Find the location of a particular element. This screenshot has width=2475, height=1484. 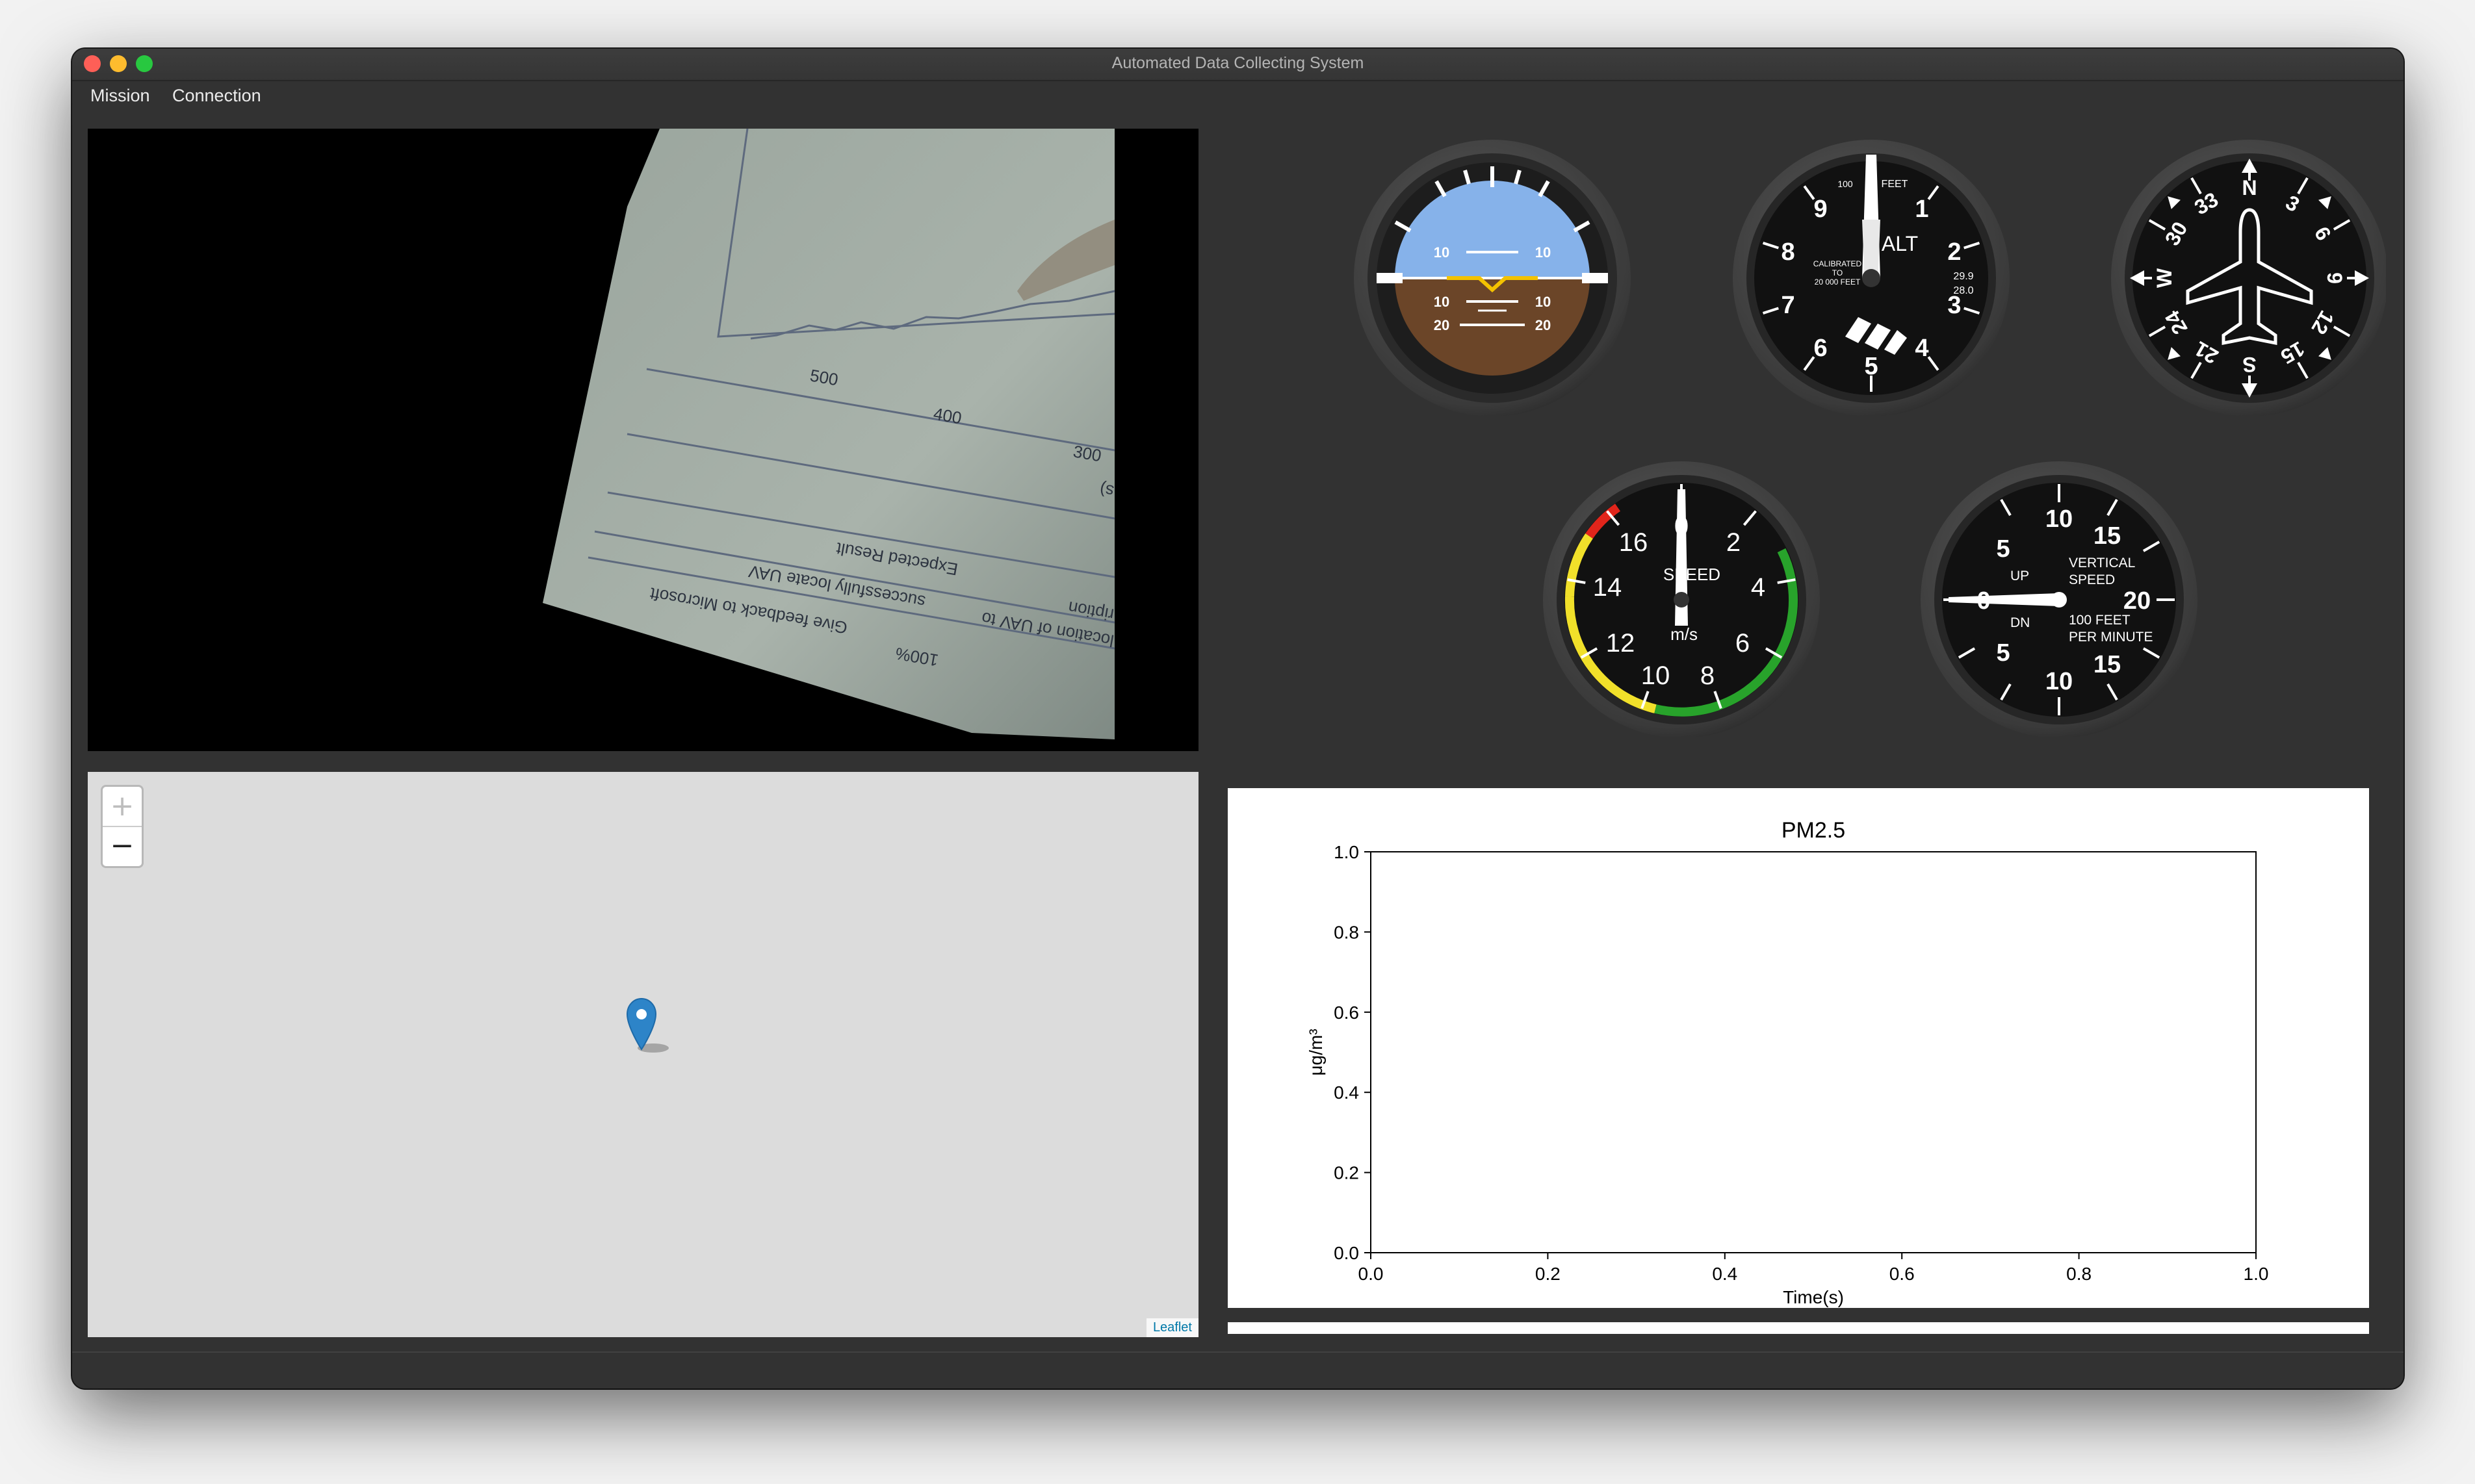

heading-label-9: 9 is located at coordinates (2334, 278).